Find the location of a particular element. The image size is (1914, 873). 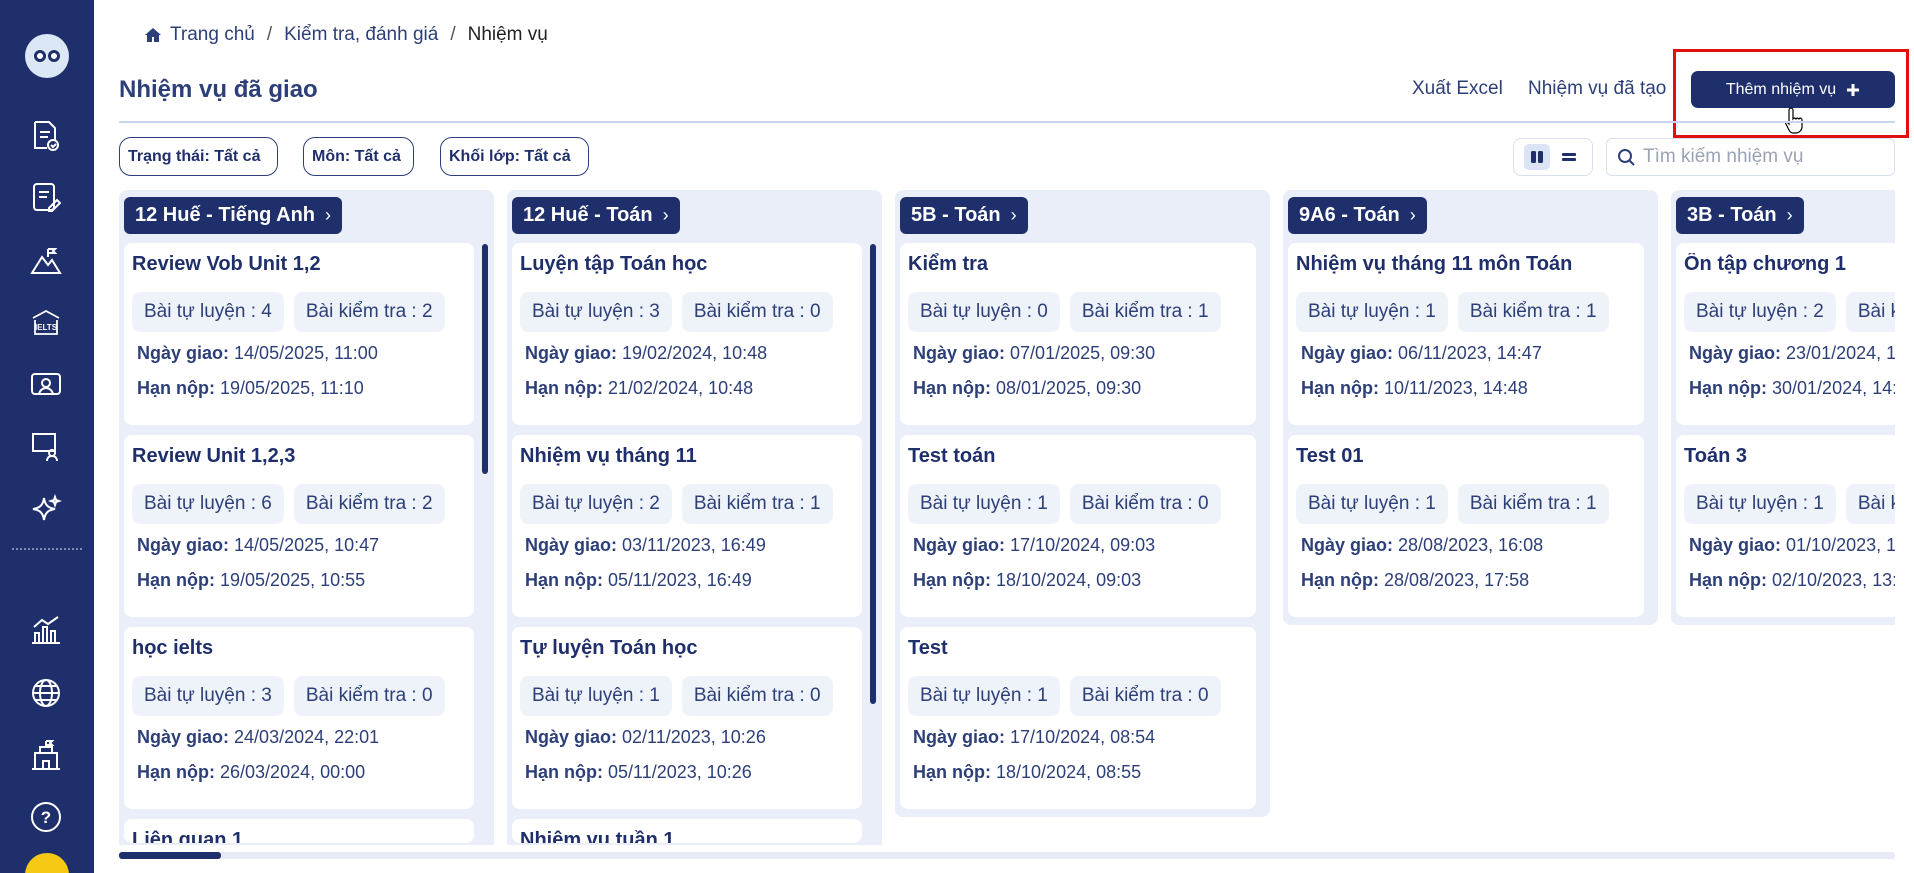

due-date: 10/11/2023, 14:48 is located at coordinates (1456, 388).